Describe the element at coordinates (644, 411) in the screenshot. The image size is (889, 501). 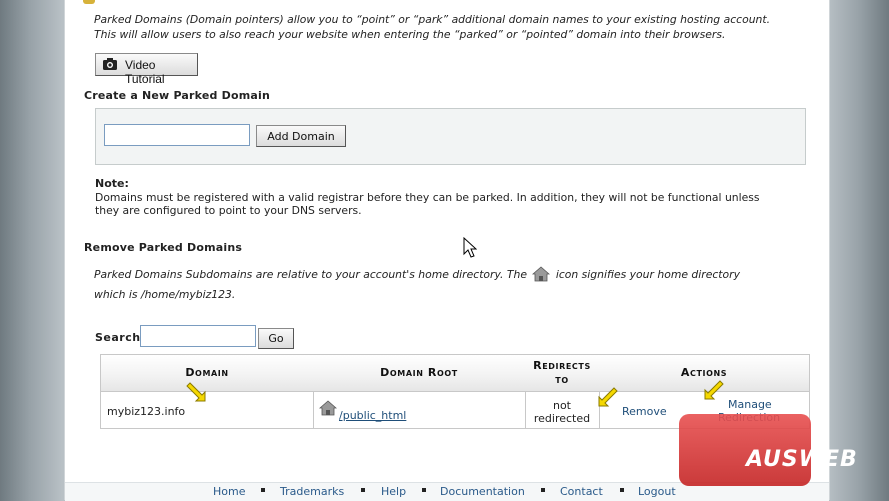
I see `remove-link: Remove` at that location.